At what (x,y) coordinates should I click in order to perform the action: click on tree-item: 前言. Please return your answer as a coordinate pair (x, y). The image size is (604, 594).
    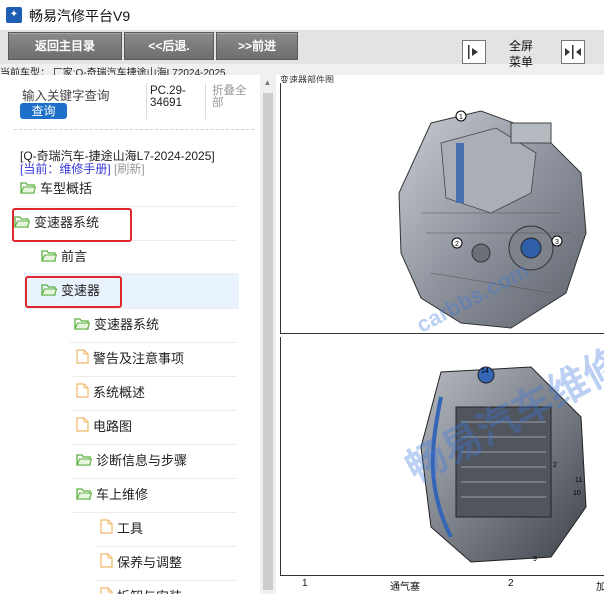
    Looking at the image, I should click on (64, 257).